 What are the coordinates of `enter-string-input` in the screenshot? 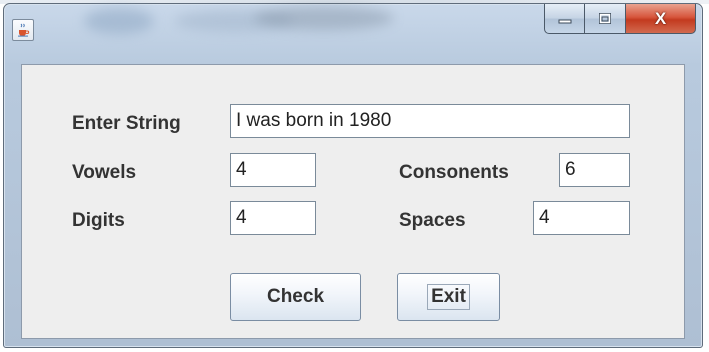 It's located at (430, 121).